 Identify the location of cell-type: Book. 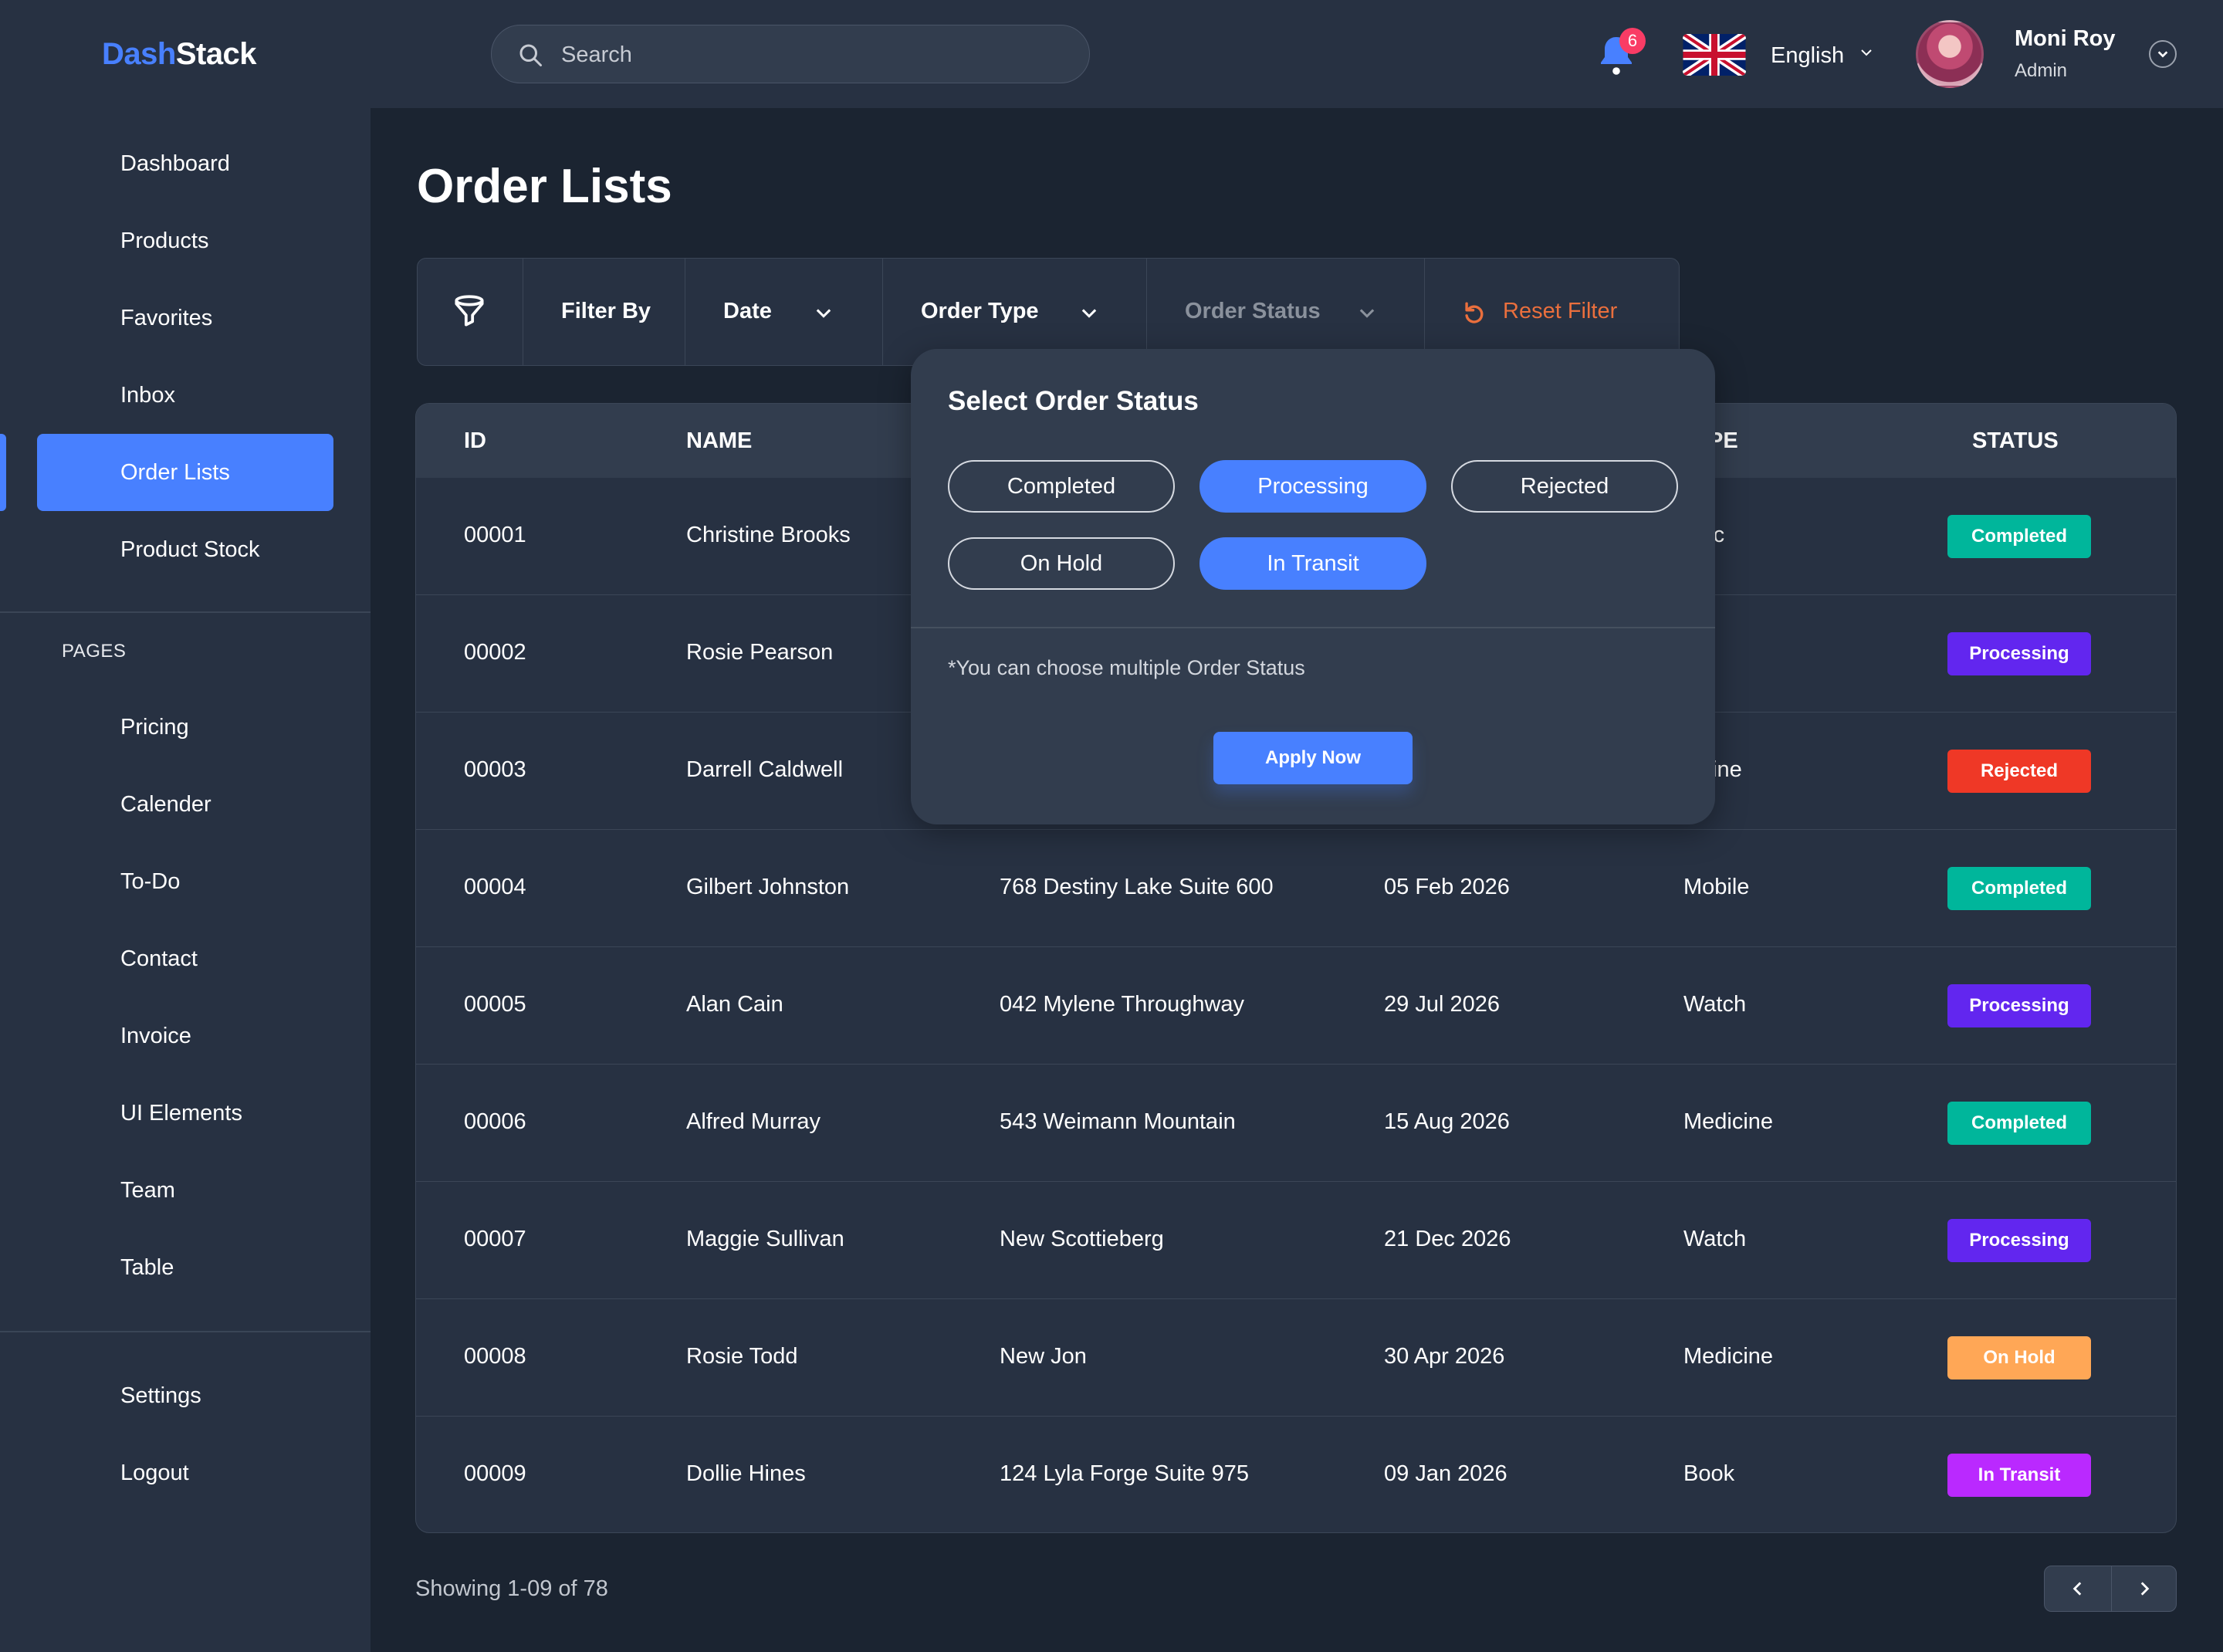
(1709, 1473).